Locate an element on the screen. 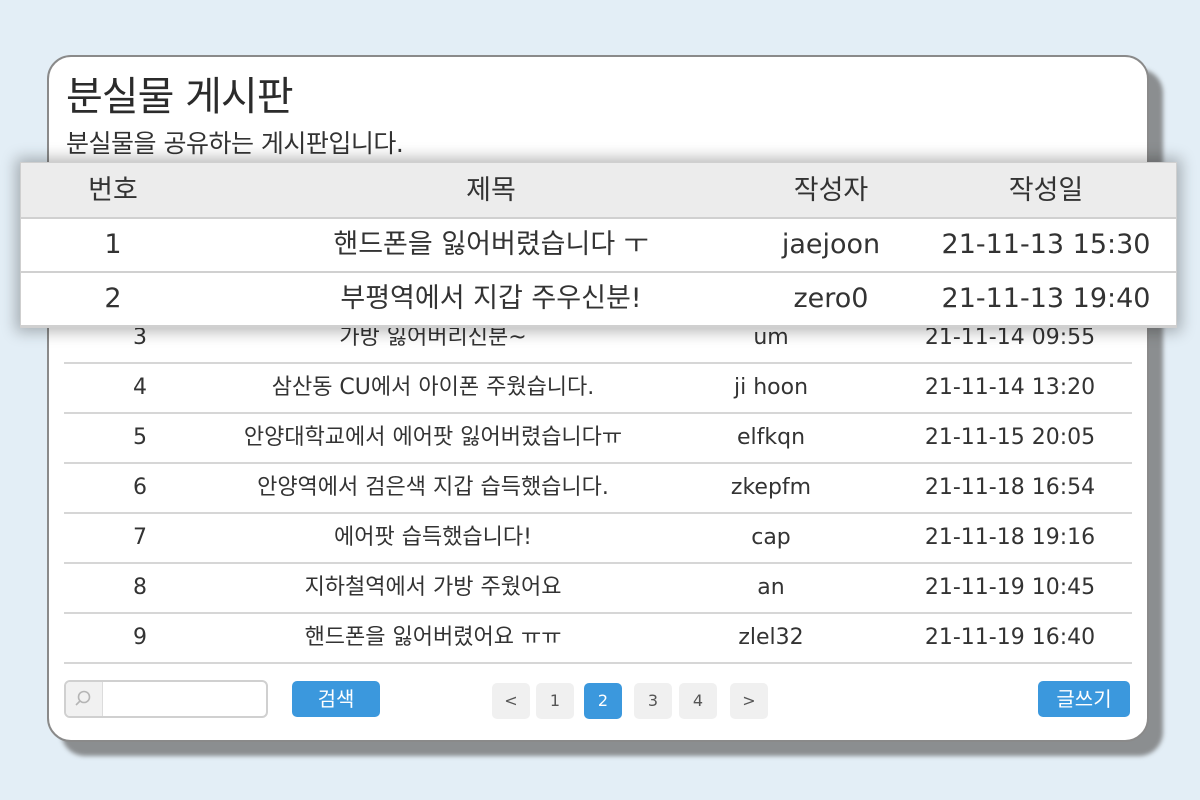 This screenshot has height=800, width=1200. row-title-link: 부평역에서 지갑 주우신분! is located at coordinates (491, 299).